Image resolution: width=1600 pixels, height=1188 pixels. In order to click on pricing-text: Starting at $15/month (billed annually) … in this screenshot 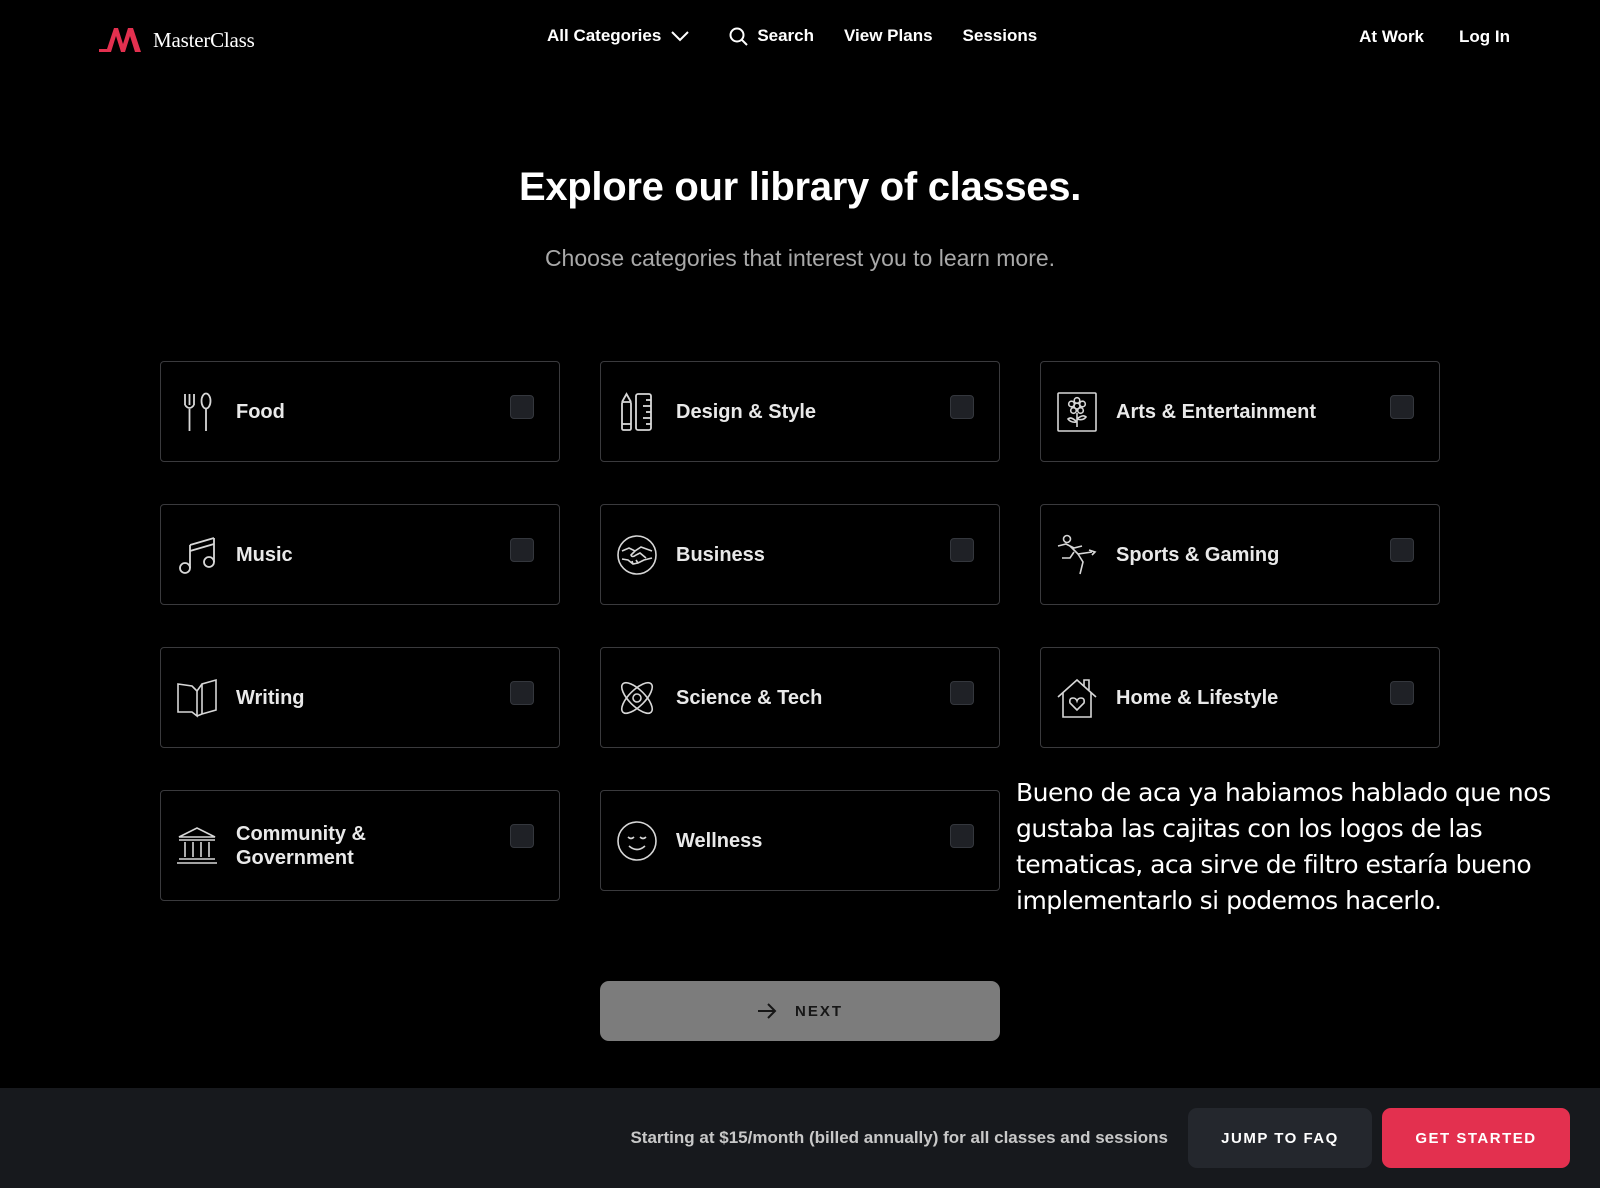, I will do `click(899, 1137)`.